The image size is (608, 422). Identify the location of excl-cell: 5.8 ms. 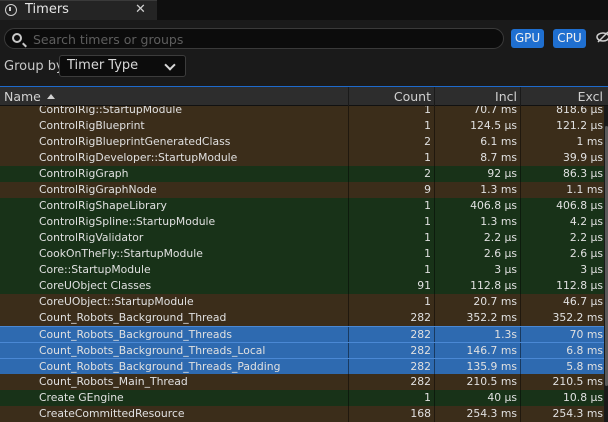
(562, 366).